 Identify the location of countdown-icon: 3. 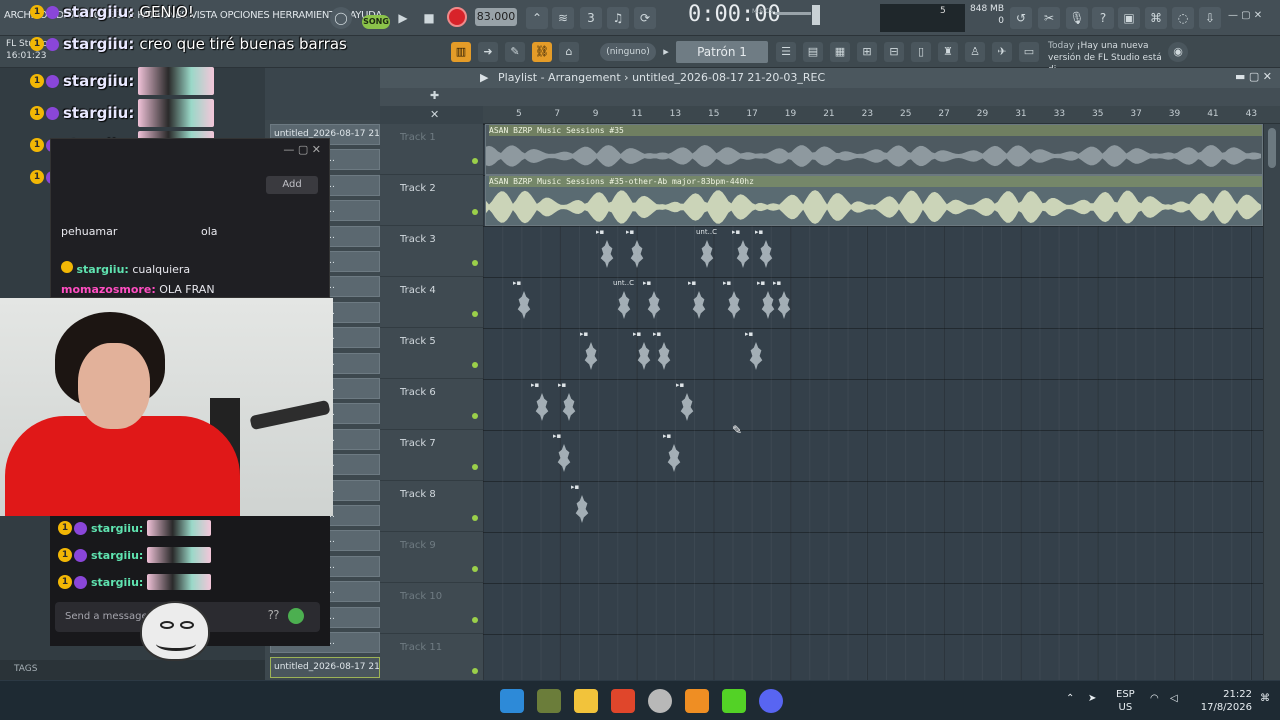
(591, 18).